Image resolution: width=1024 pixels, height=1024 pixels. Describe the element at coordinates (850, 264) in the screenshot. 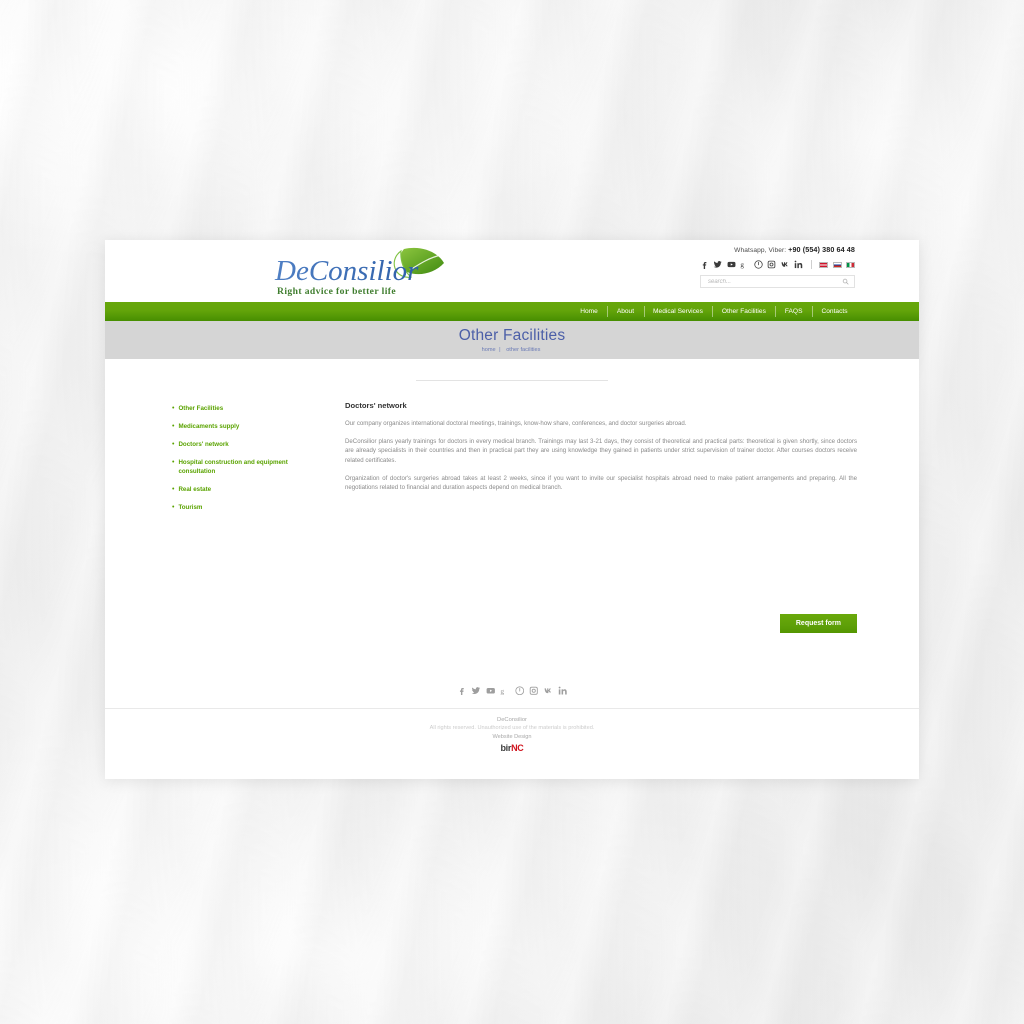

I see `flag-it` at that location.